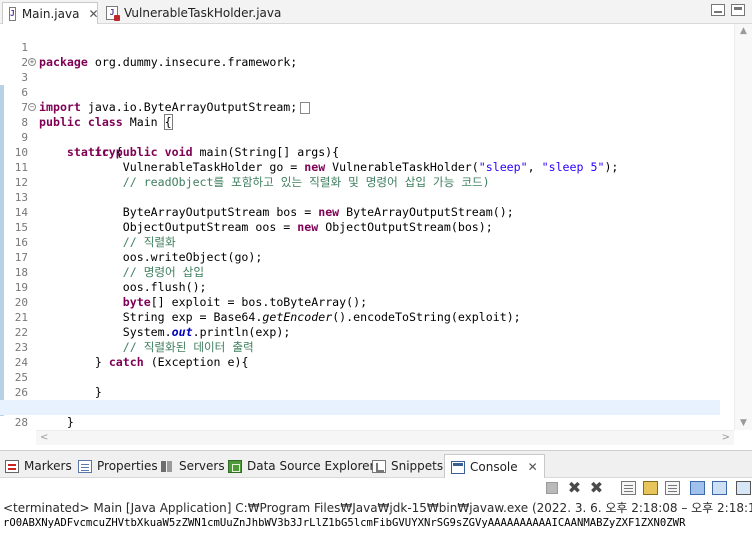 The height and width of the screenshot is (535, 752). I want to click on code-line: 18 oos.flush();, so click(376, 272).